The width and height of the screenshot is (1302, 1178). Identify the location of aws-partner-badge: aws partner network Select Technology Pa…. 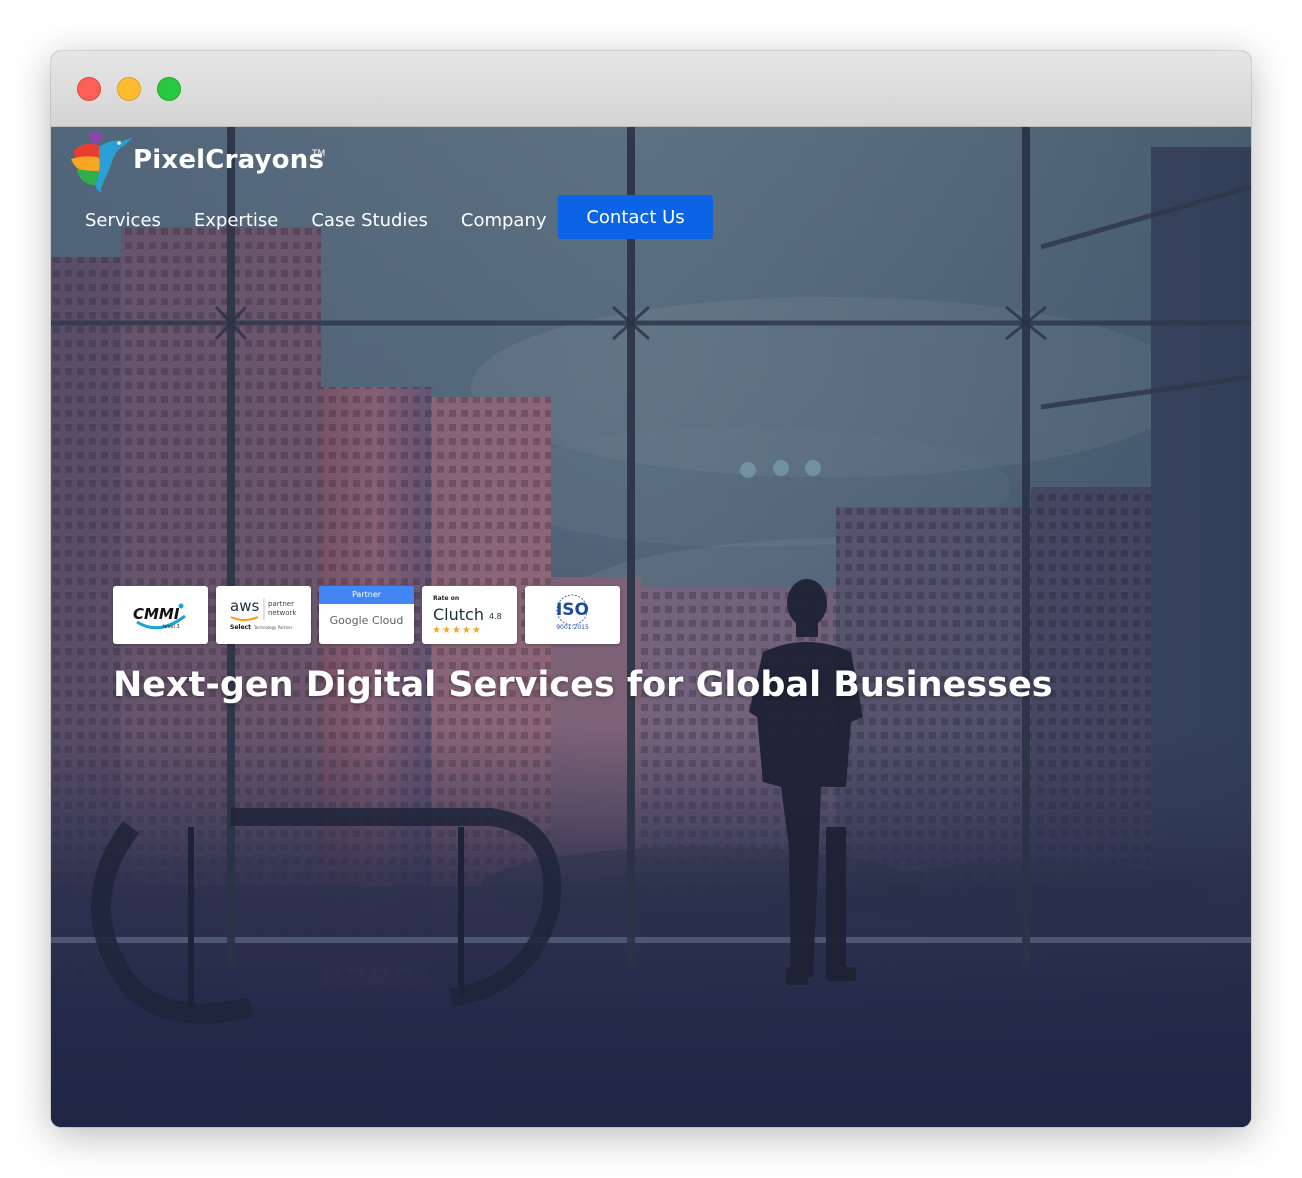
(263, 615).